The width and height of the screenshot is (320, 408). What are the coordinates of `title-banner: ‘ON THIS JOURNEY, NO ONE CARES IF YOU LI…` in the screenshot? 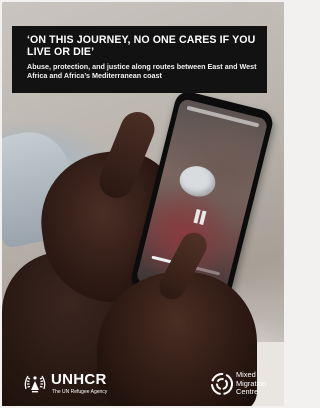 It's located at (139, 59).